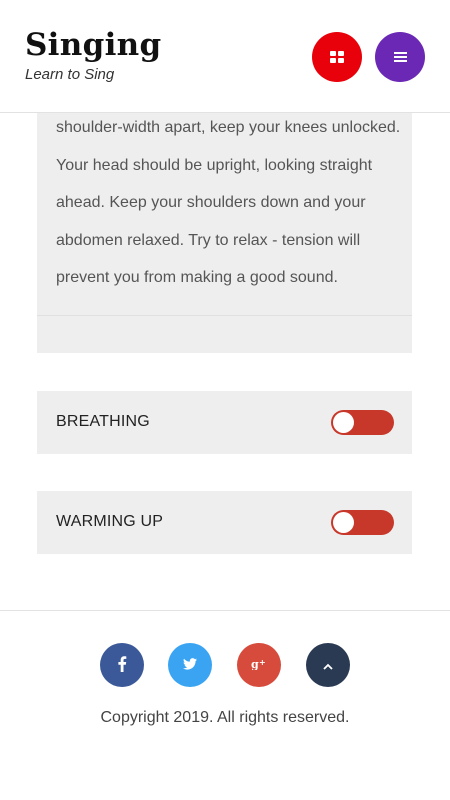  Describe the element at coordinates (225, 610) in the screenshot. I see `footer-divider` at that location.